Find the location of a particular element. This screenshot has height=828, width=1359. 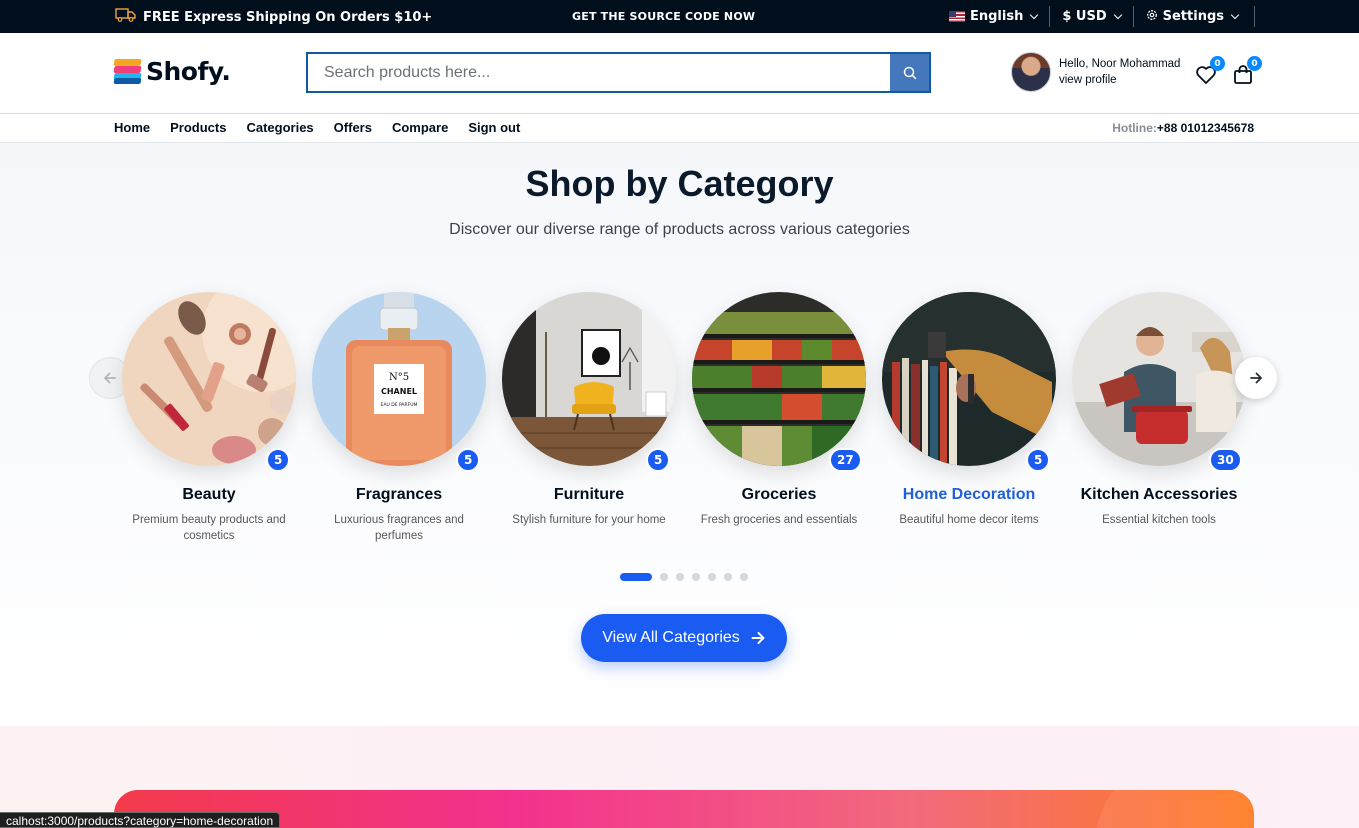

language-selector: English is located at coordinates (994, 16).